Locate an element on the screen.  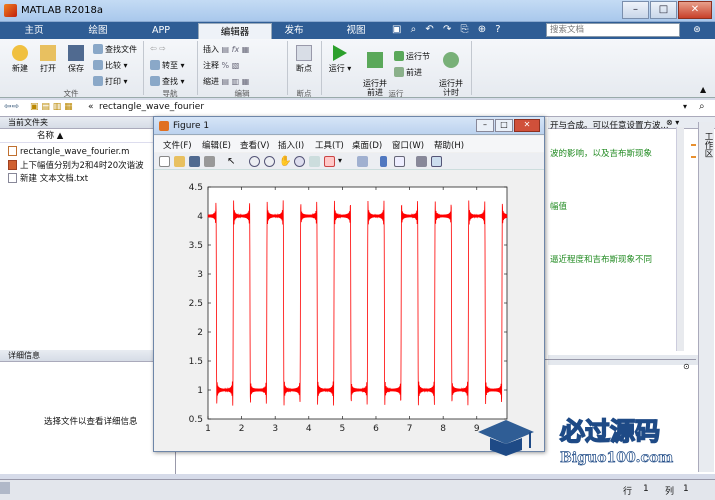
legend-icon is located at coordinates (399, 161).